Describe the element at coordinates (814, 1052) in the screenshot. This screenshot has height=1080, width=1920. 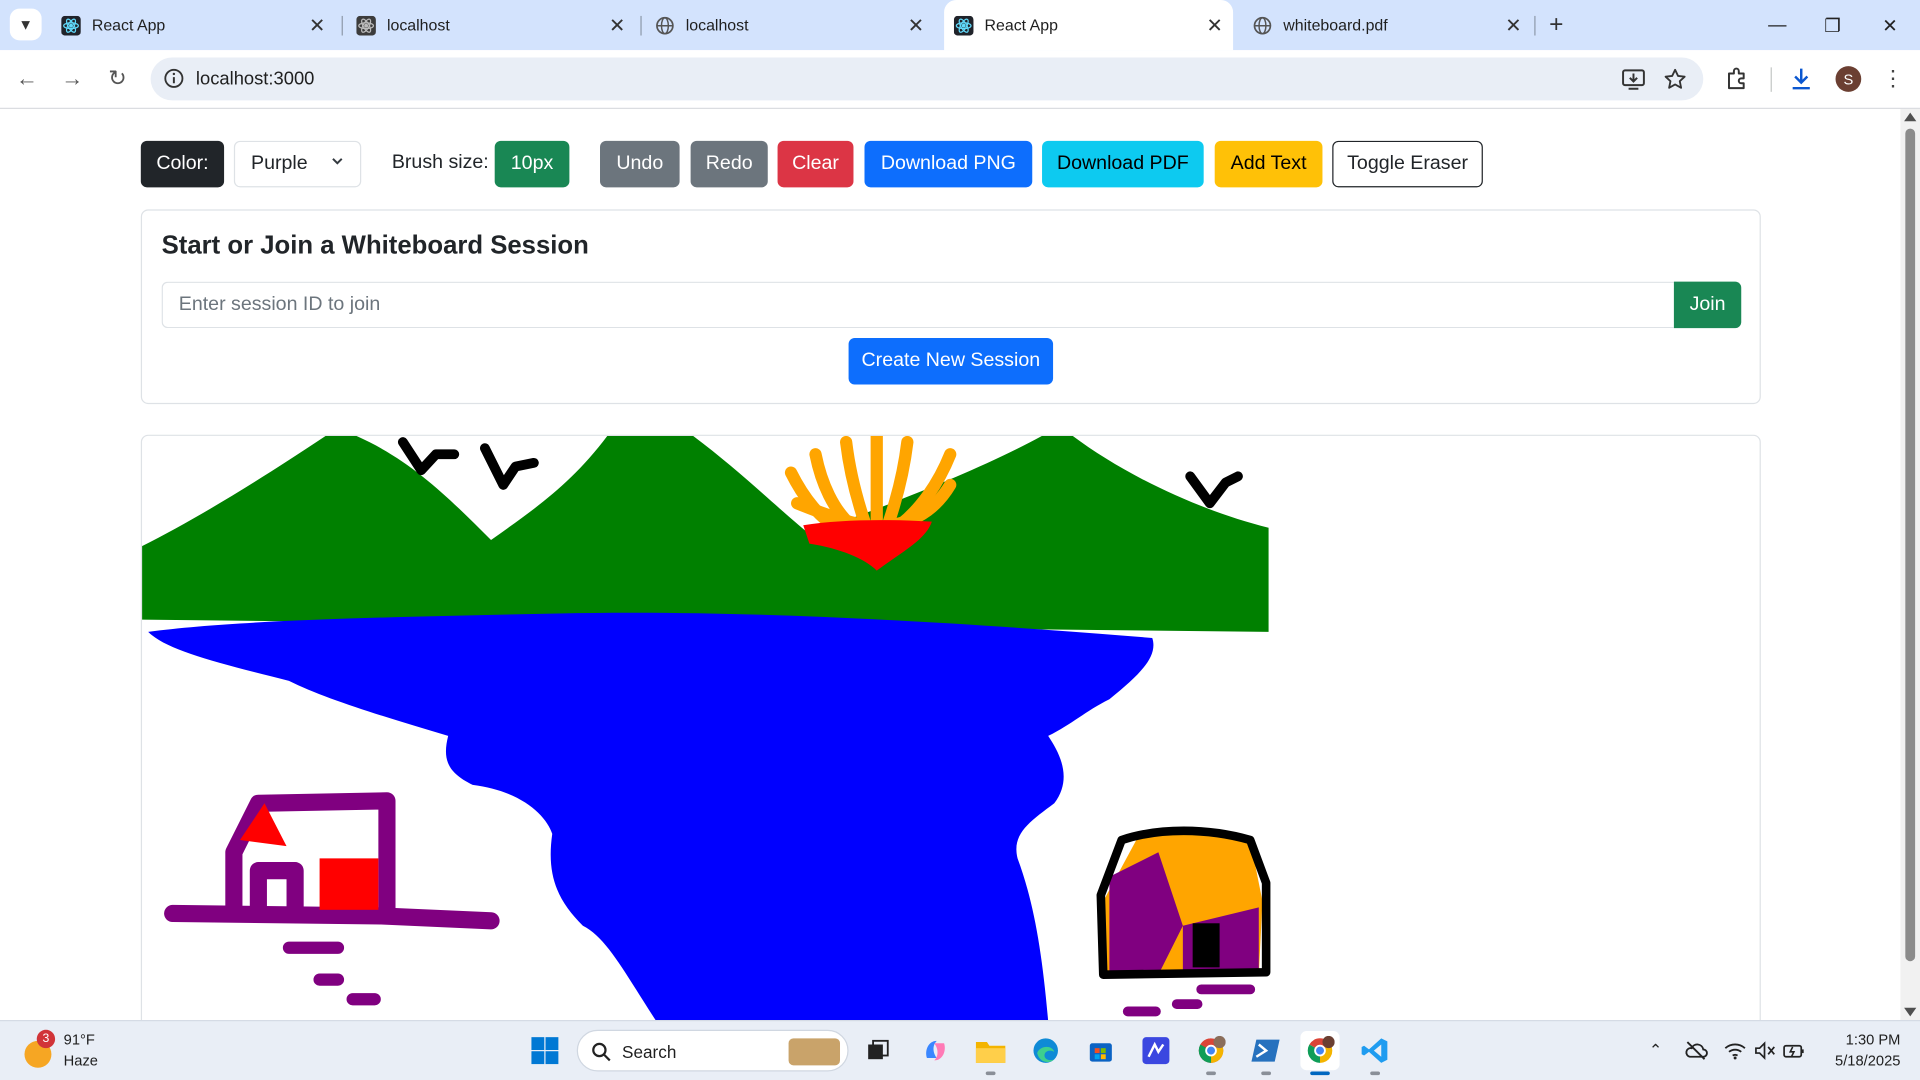
I see `search-highlight-icon` at that location.